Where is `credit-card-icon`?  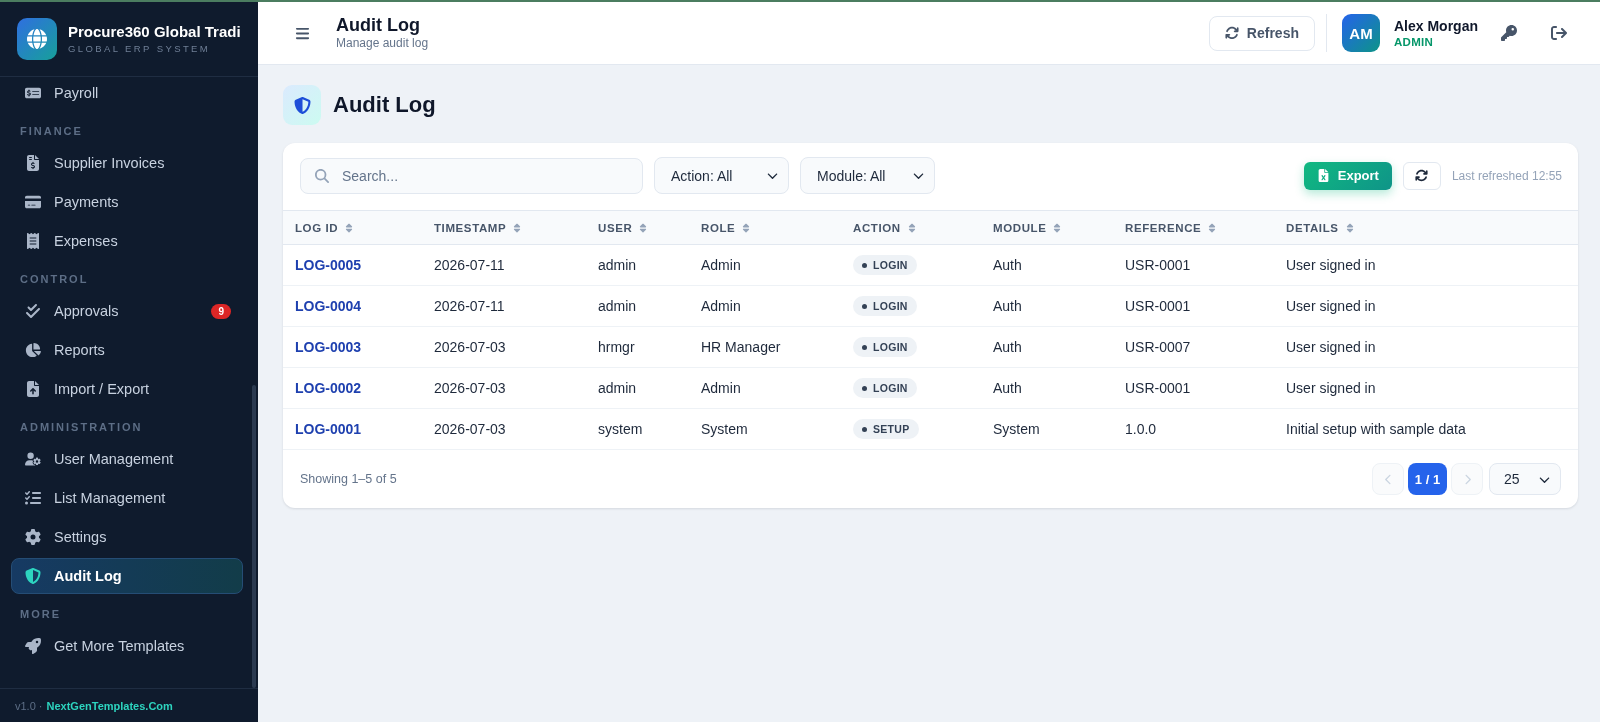 credit-card-icon is located at coordinates (33, 202).